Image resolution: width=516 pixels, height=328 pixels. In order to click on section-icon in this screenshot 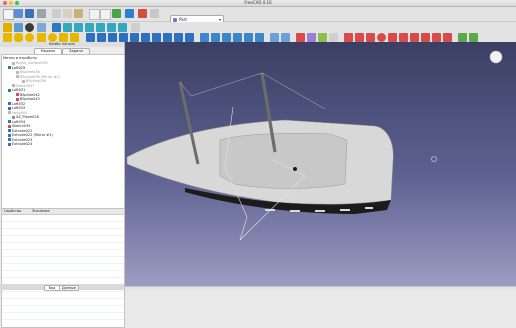, I will do `click(248, 37)`.